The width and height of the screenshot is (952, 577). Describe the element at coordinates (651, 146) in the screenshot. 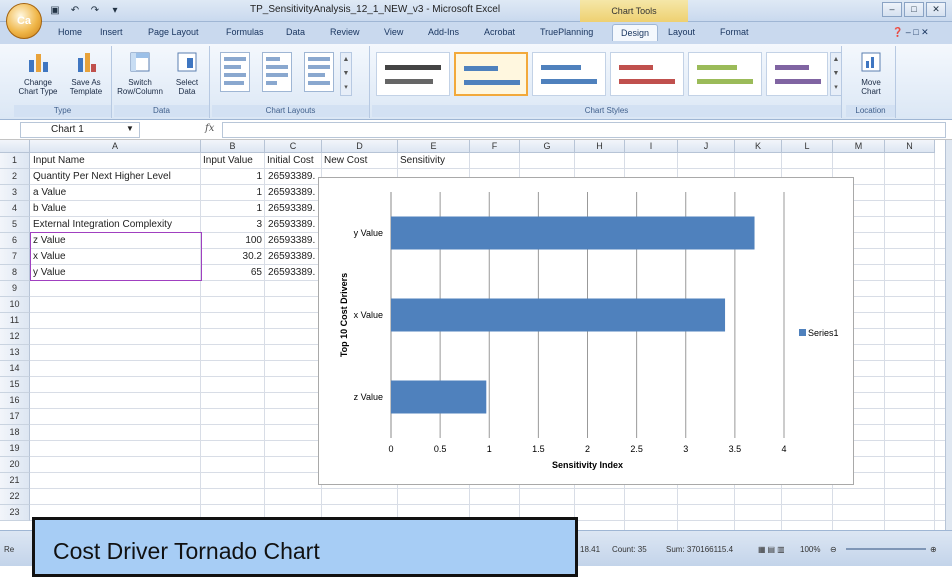

I see `column-header-i: I` at that location.